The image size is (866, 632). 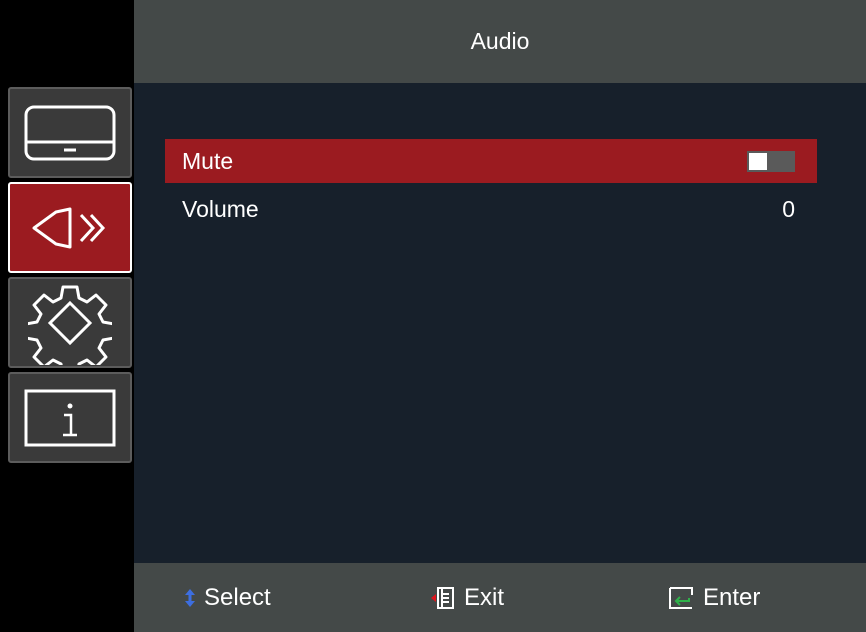 I want to click on exit-icon, so click(x=442, y=597).